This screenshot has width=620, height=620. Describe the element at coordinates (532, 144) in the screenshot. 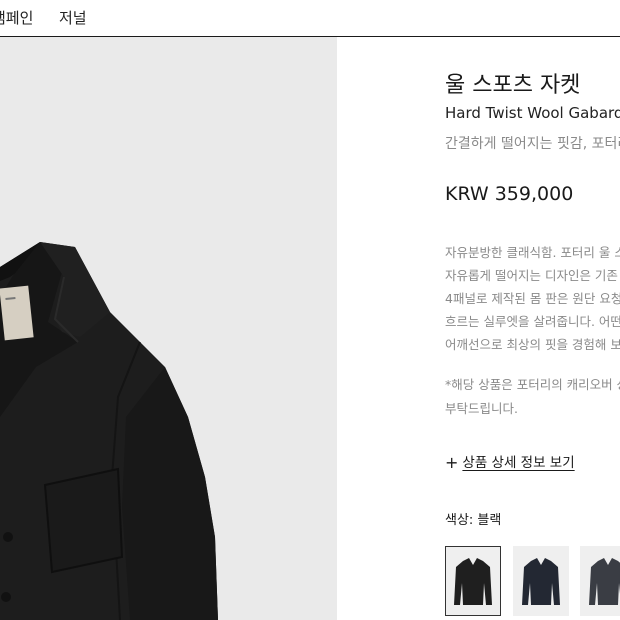

I see `product-subtitle: 간결하게 떨어지는 핏감, 포터리` at that location.